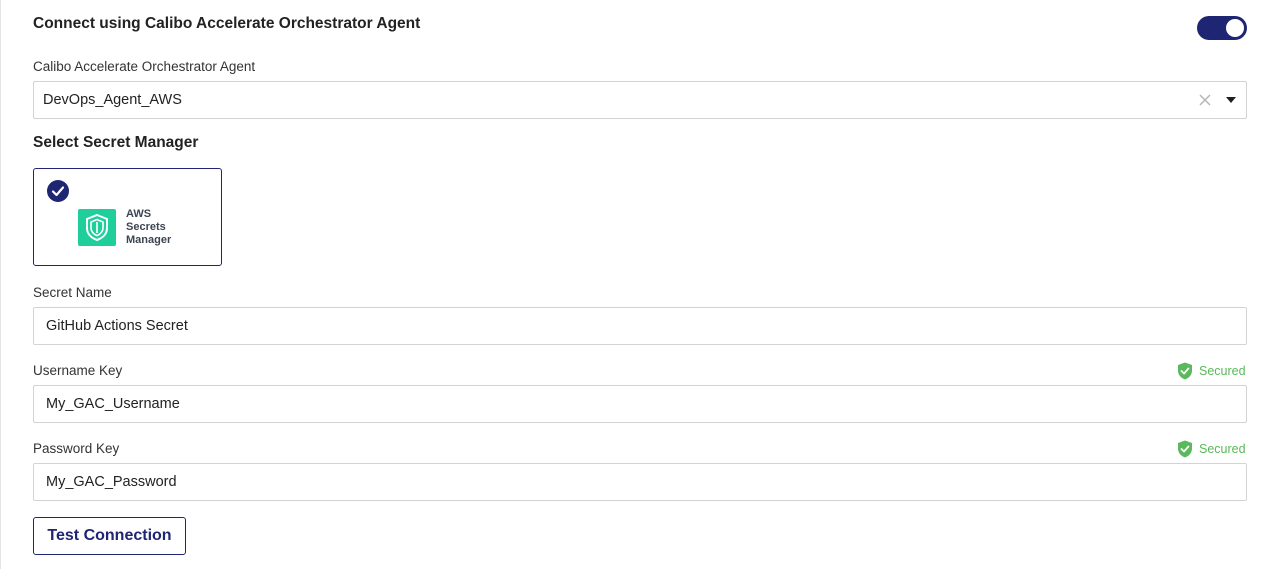  I want to click on password-key-label: Password Key, so click(76, 448).